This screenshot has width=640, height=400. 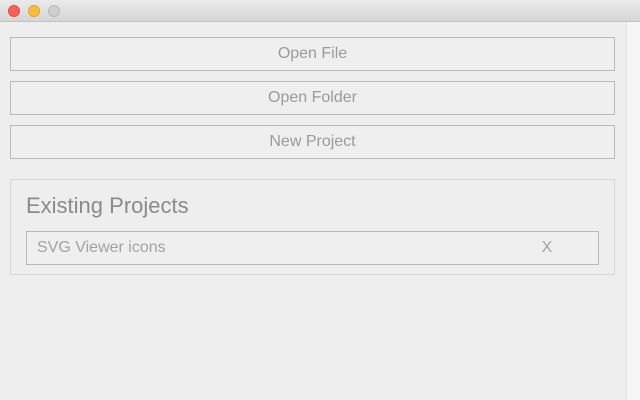 What do you see at coordinates (312, 248) in the screenshot?
I see `project-list-item: SVG Viewer icons X` at bounding box center [312, 248].